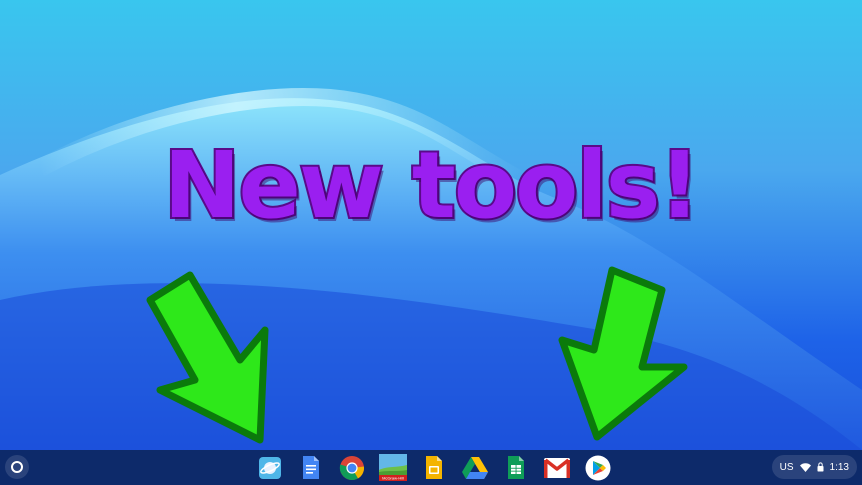 The width and height of the screenshot is (862, 485). What do you see at coordinates (475, 467) in the screenshot?
I see `drive-icon` at bounding box center [475, 467].